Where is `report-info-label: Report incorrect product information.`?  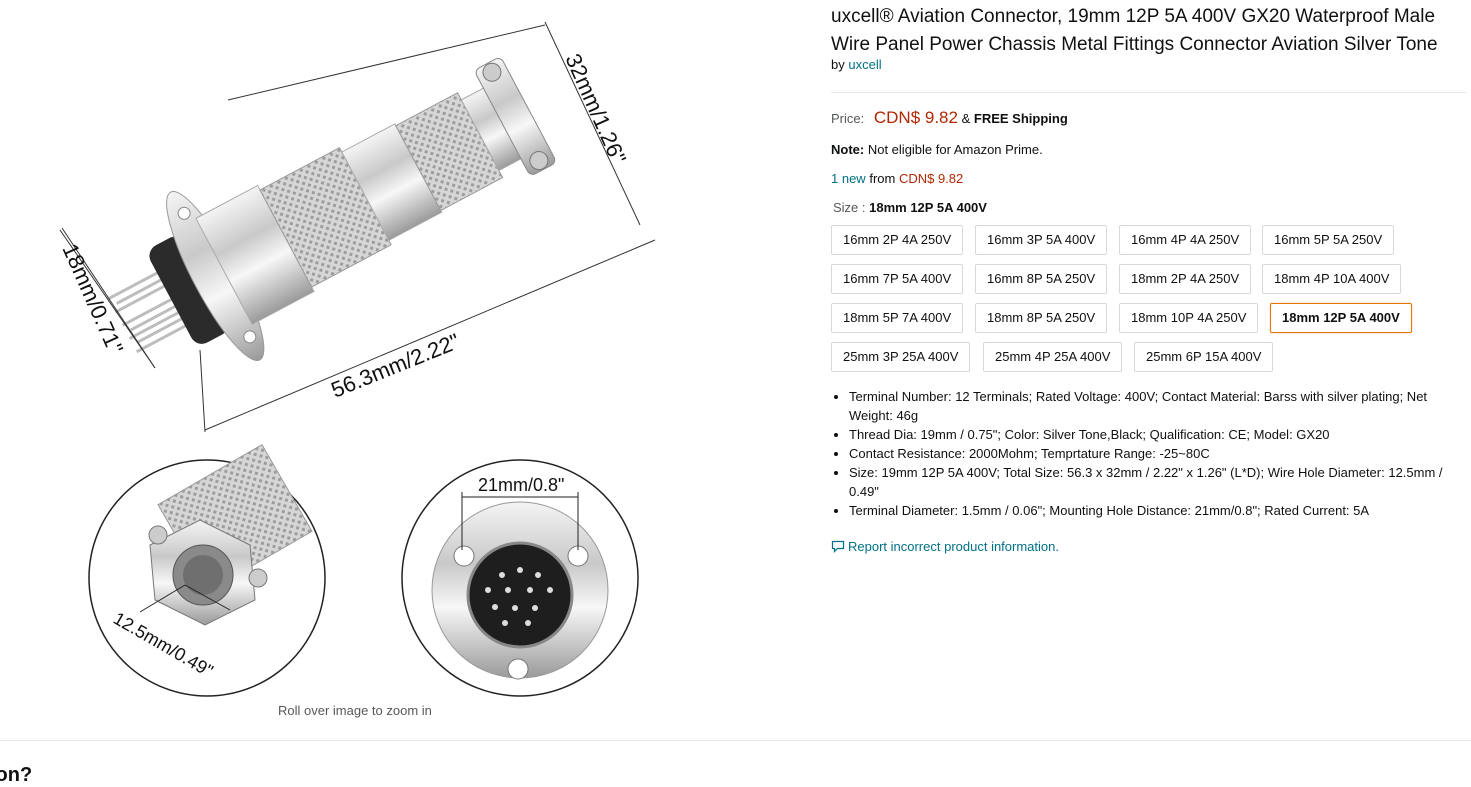 report-info-label: Report incorrect product information. is located at coordinates (953, 546).